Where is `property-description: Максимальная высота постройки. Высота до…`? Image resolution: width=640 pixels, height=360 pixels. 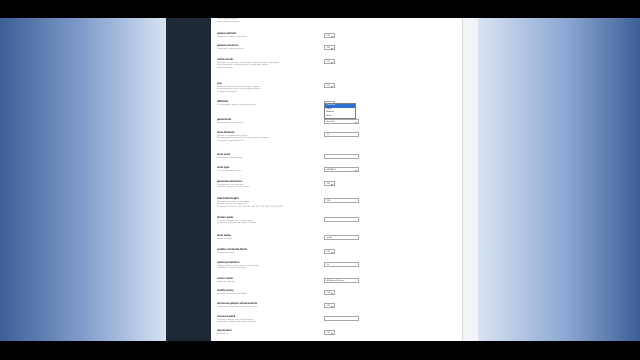 property-description: Максимальная высота постройки. Высота до… is located at coordinates (250, 204).